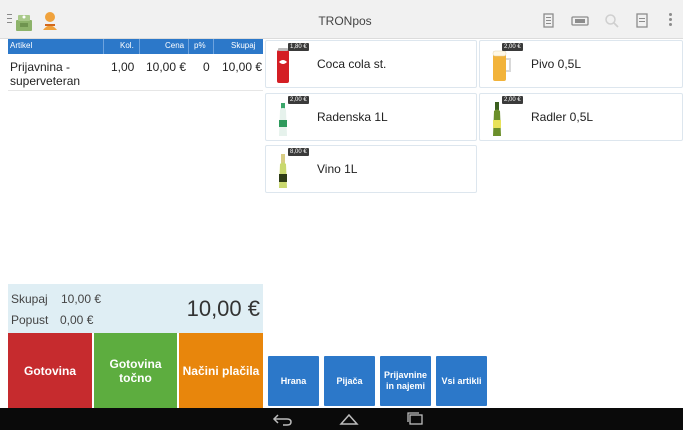  Describe the element at coordinates (200, 45) in the screenshot. I see `column-header-discount: p%` at that location.